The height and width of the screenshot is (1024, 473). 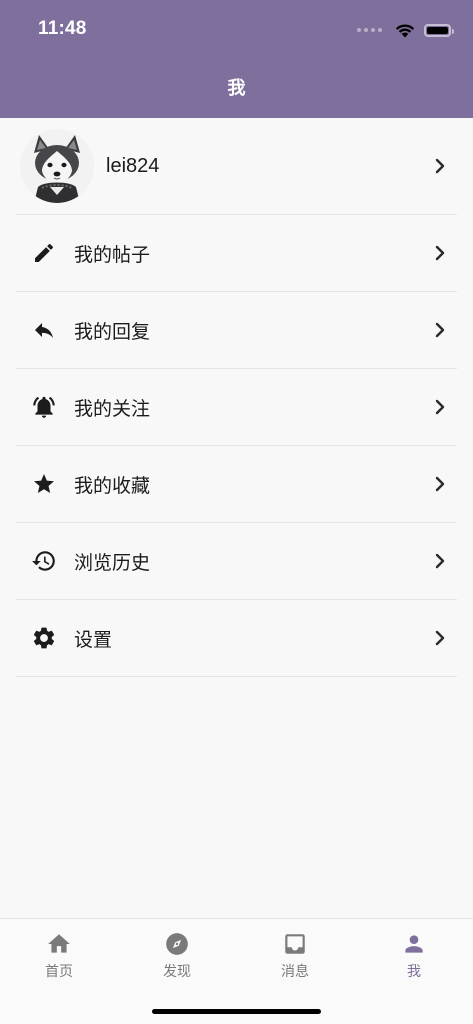 I want to click on menu-item-label: 我的关注, so click(x=112, y=408).